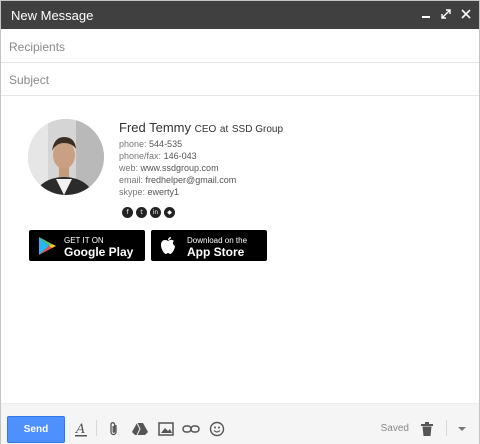 The height and width of the screenshot is (444, 480). What do you see at coordinates (180, 156) in the screenshot?
I see `fax-value: 146-043` at bounding box center [180, 156].